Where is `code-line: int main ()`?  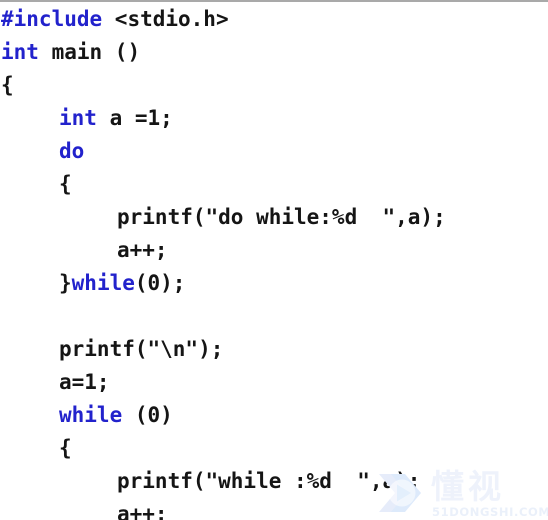
code-line: int main () is located at coordinates (274, 52).